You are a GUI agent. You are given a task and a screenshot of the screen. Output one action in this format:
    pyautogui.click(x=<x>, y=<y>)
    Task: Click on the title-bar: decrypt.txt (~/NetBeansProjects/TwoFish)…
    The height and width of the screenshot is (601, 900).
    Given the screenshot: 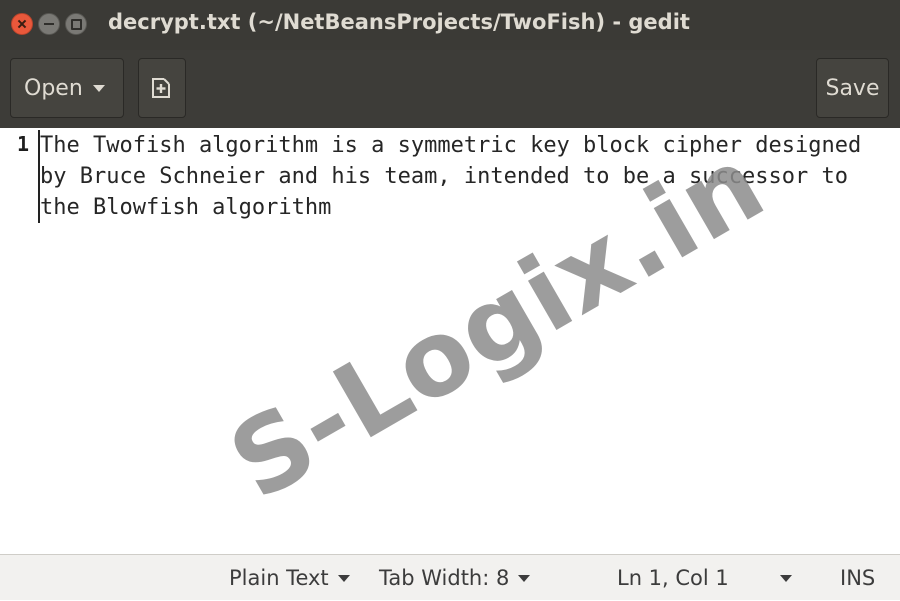 What is the action you would take?
    pyautogui.click(x=450, y=25)
    